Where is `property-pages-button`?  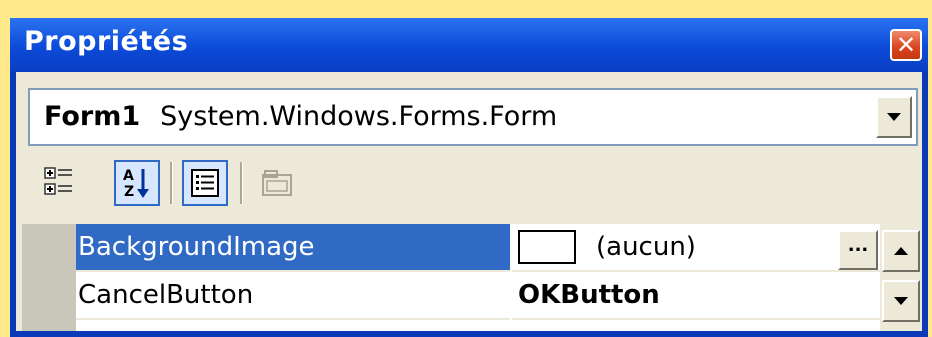 property-pages-button is located at coordinates (277, 183).